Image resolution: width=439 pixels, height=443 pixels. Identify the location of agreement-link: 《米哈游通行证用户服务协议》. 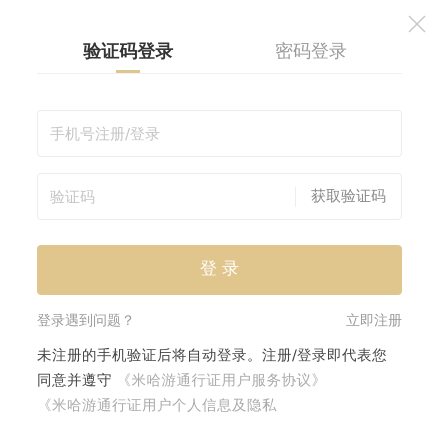
(221, 381).